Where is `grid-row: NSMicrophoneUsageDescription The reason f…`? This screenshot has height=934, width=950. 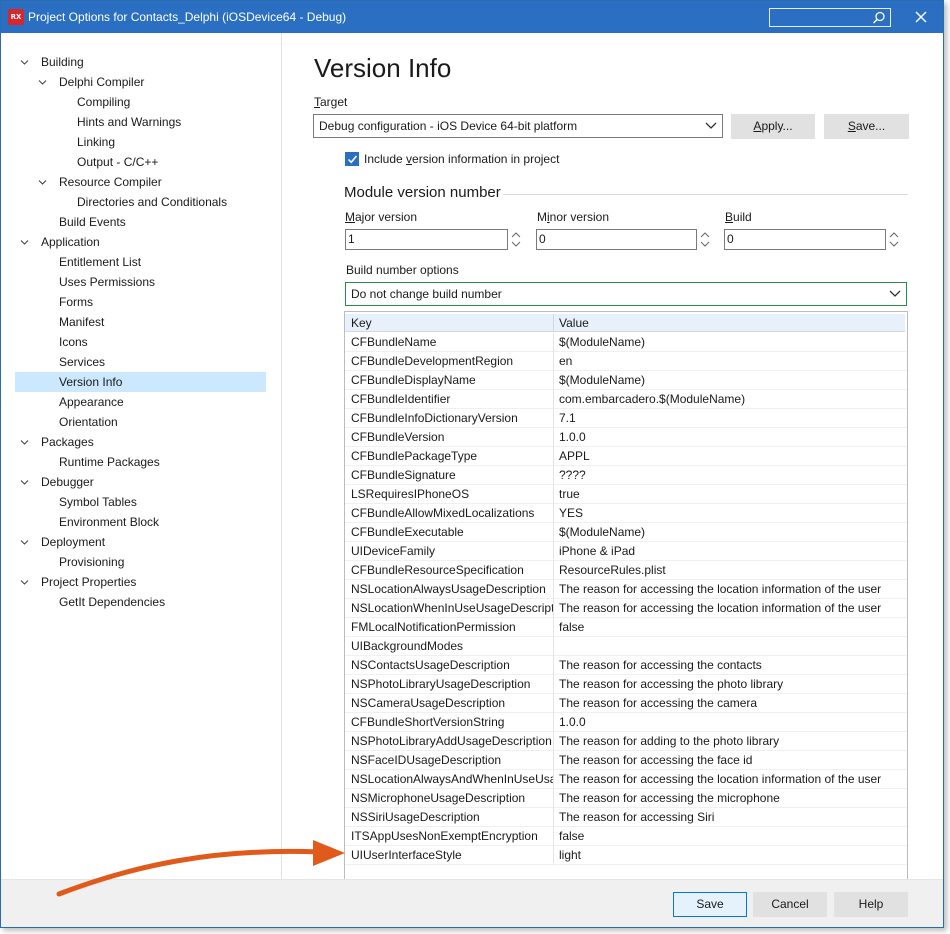
grid-row: NSMicrophoneUsageDescription The reason f… is located at coordinates (626, 798).